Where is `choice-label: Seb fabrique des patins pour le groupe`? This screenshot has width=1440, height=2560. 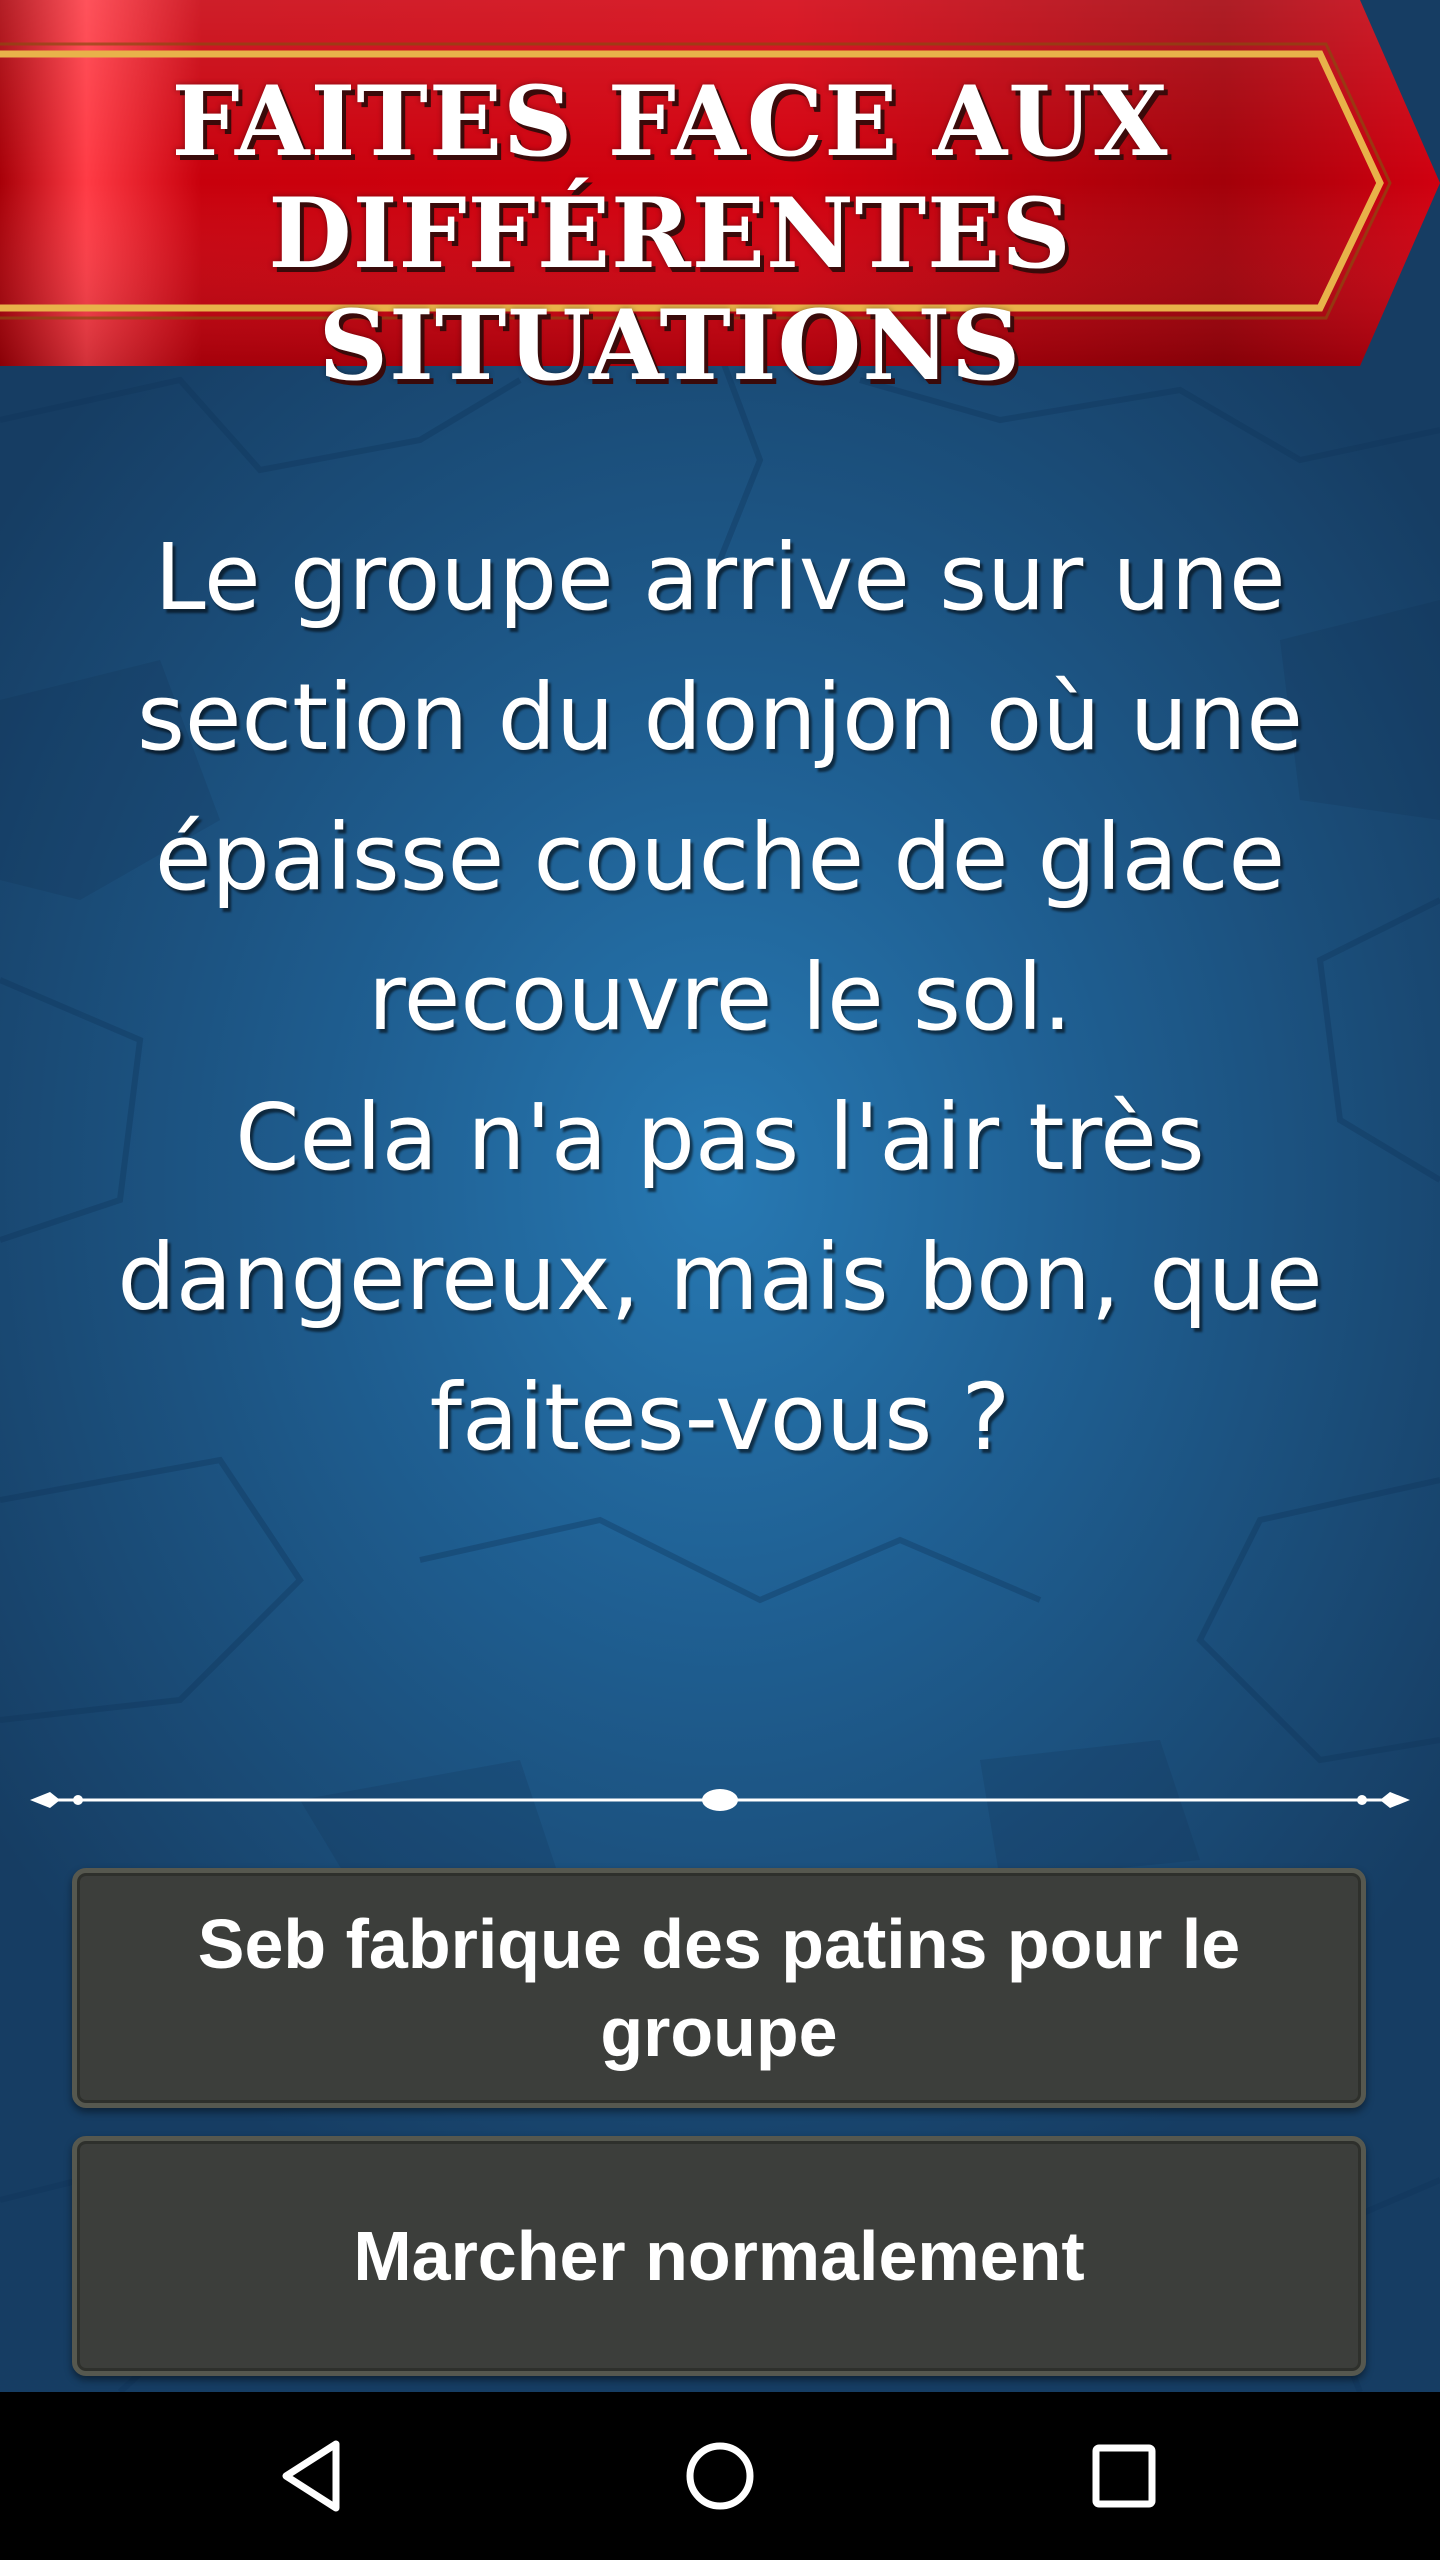
choice-label: Seb fabrique des patins pour le groupe is located at coordinates (719, 1988).